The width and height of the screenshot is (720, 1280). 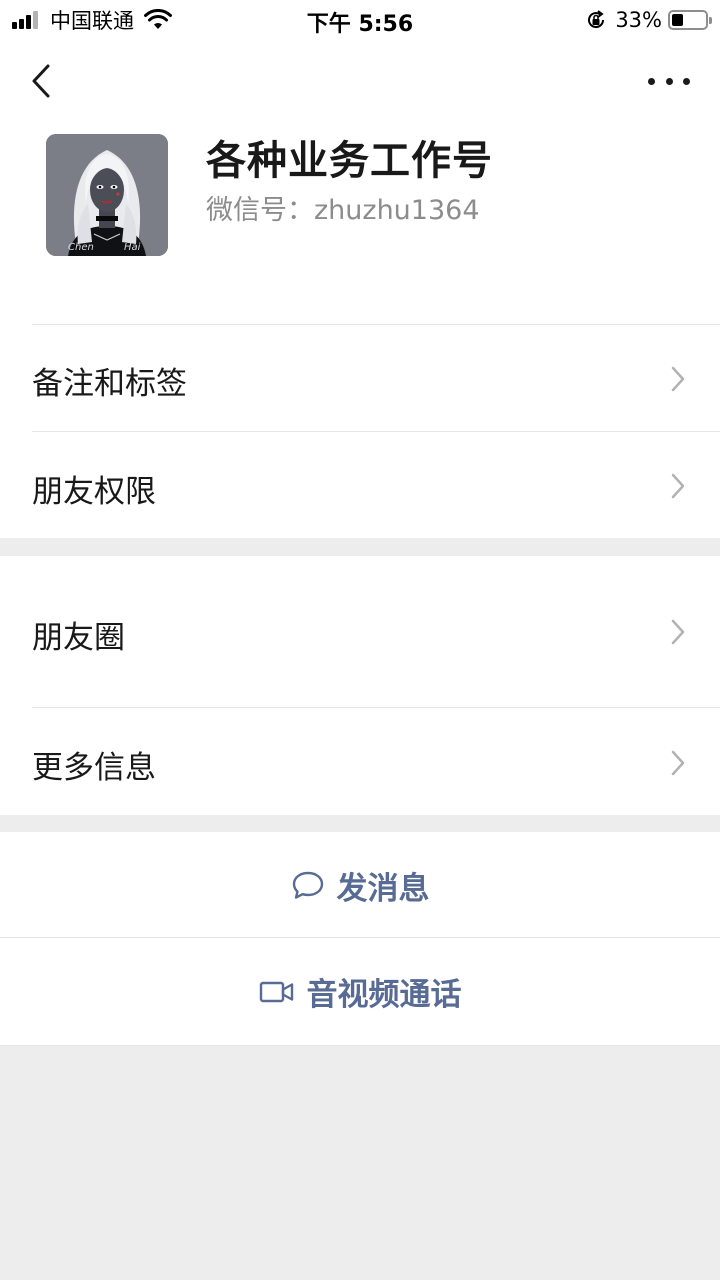 What do you see at coordinates (343, 207) in the screenshot?
I see `wechat-id: 微信号：zhuzhu1364` at bounding box center [343, 207].